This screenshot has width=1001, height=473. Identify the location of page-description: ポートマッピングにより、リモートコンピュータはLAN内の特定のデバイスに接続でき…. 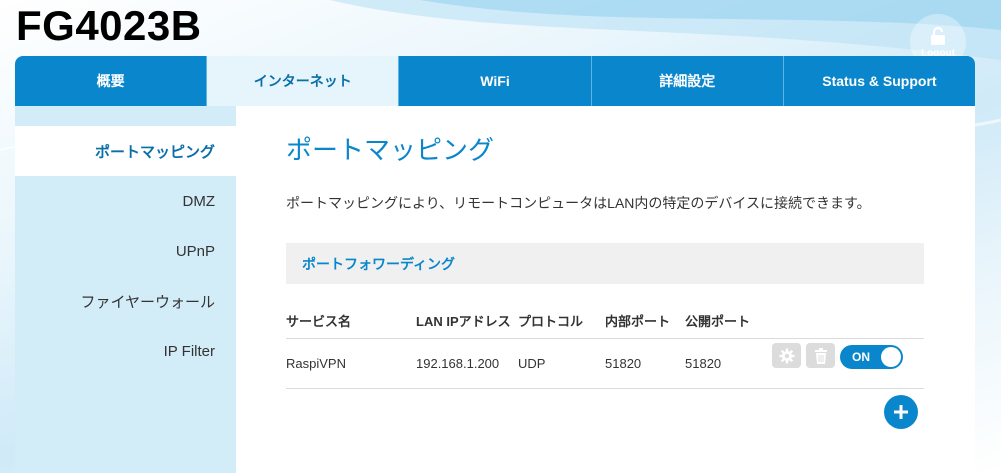
(578, 203).